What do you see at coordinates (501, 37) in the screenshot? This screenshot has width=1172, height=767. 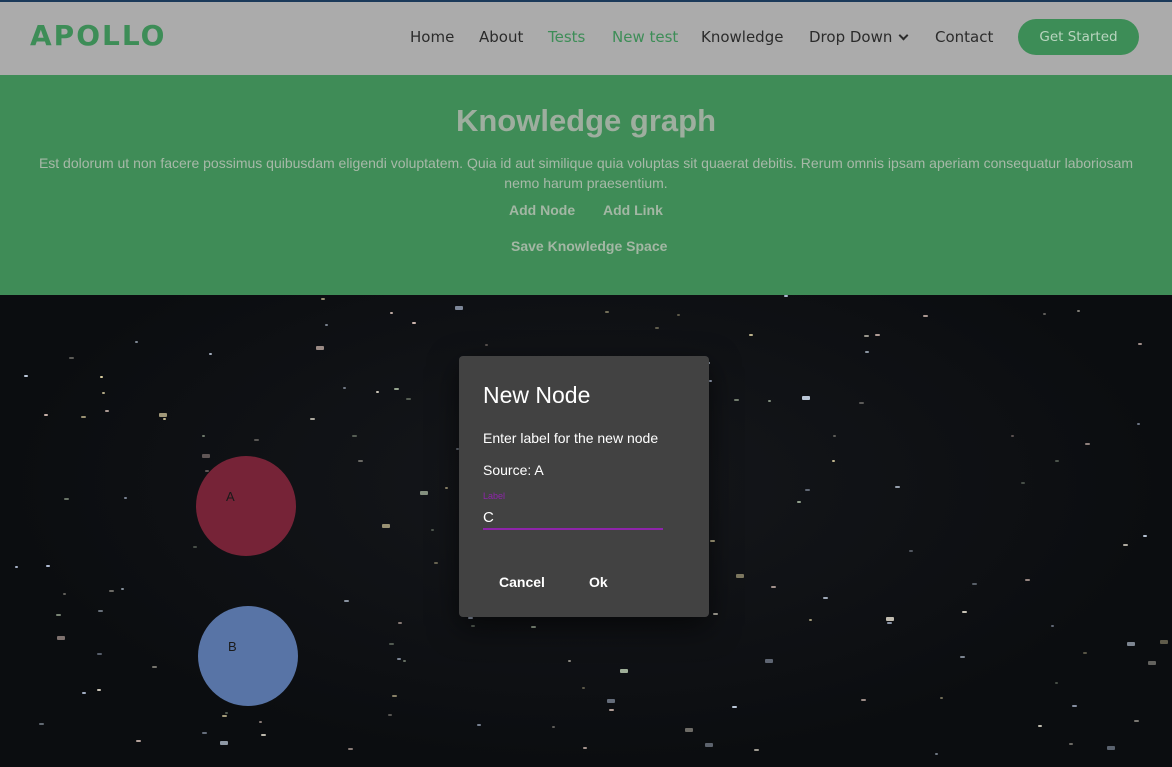 I see `nav-about: About` at bounding box center [501, 37].